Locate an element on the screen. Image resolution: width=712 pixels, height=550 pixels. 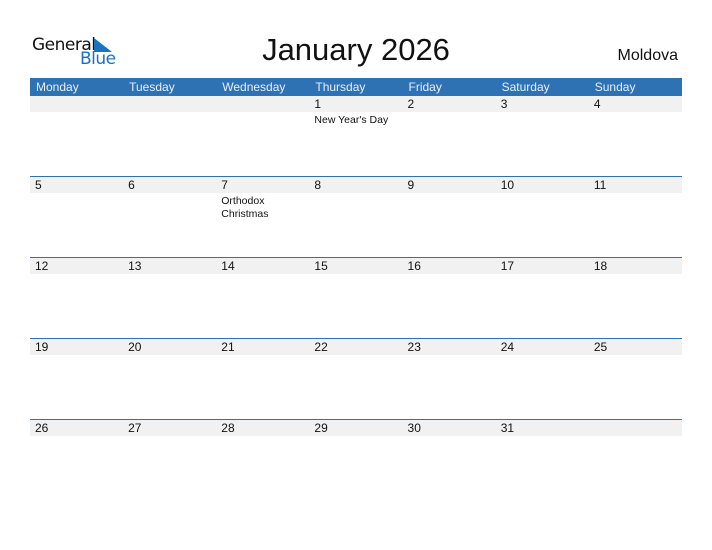
day-number: 4 is located at coordinates (597, 104).